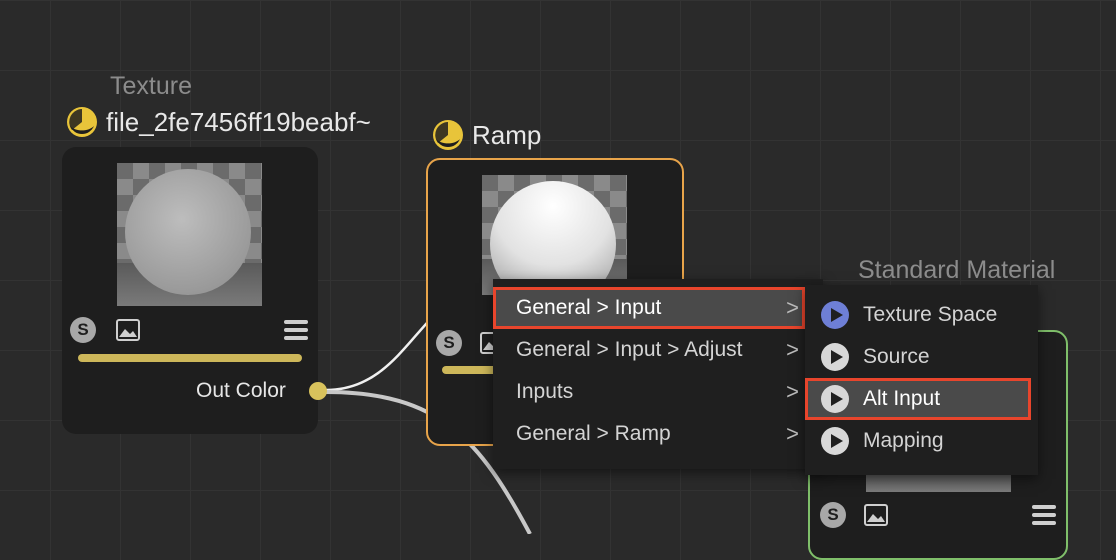  I want to click on menu-item-general-input: General > Input >, so click(649, 308).